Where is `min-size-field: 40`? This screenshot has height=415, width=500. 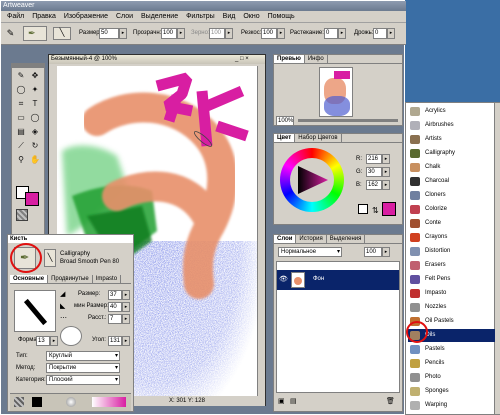
min-size-field: 40 is located at coordinates (115, 307).